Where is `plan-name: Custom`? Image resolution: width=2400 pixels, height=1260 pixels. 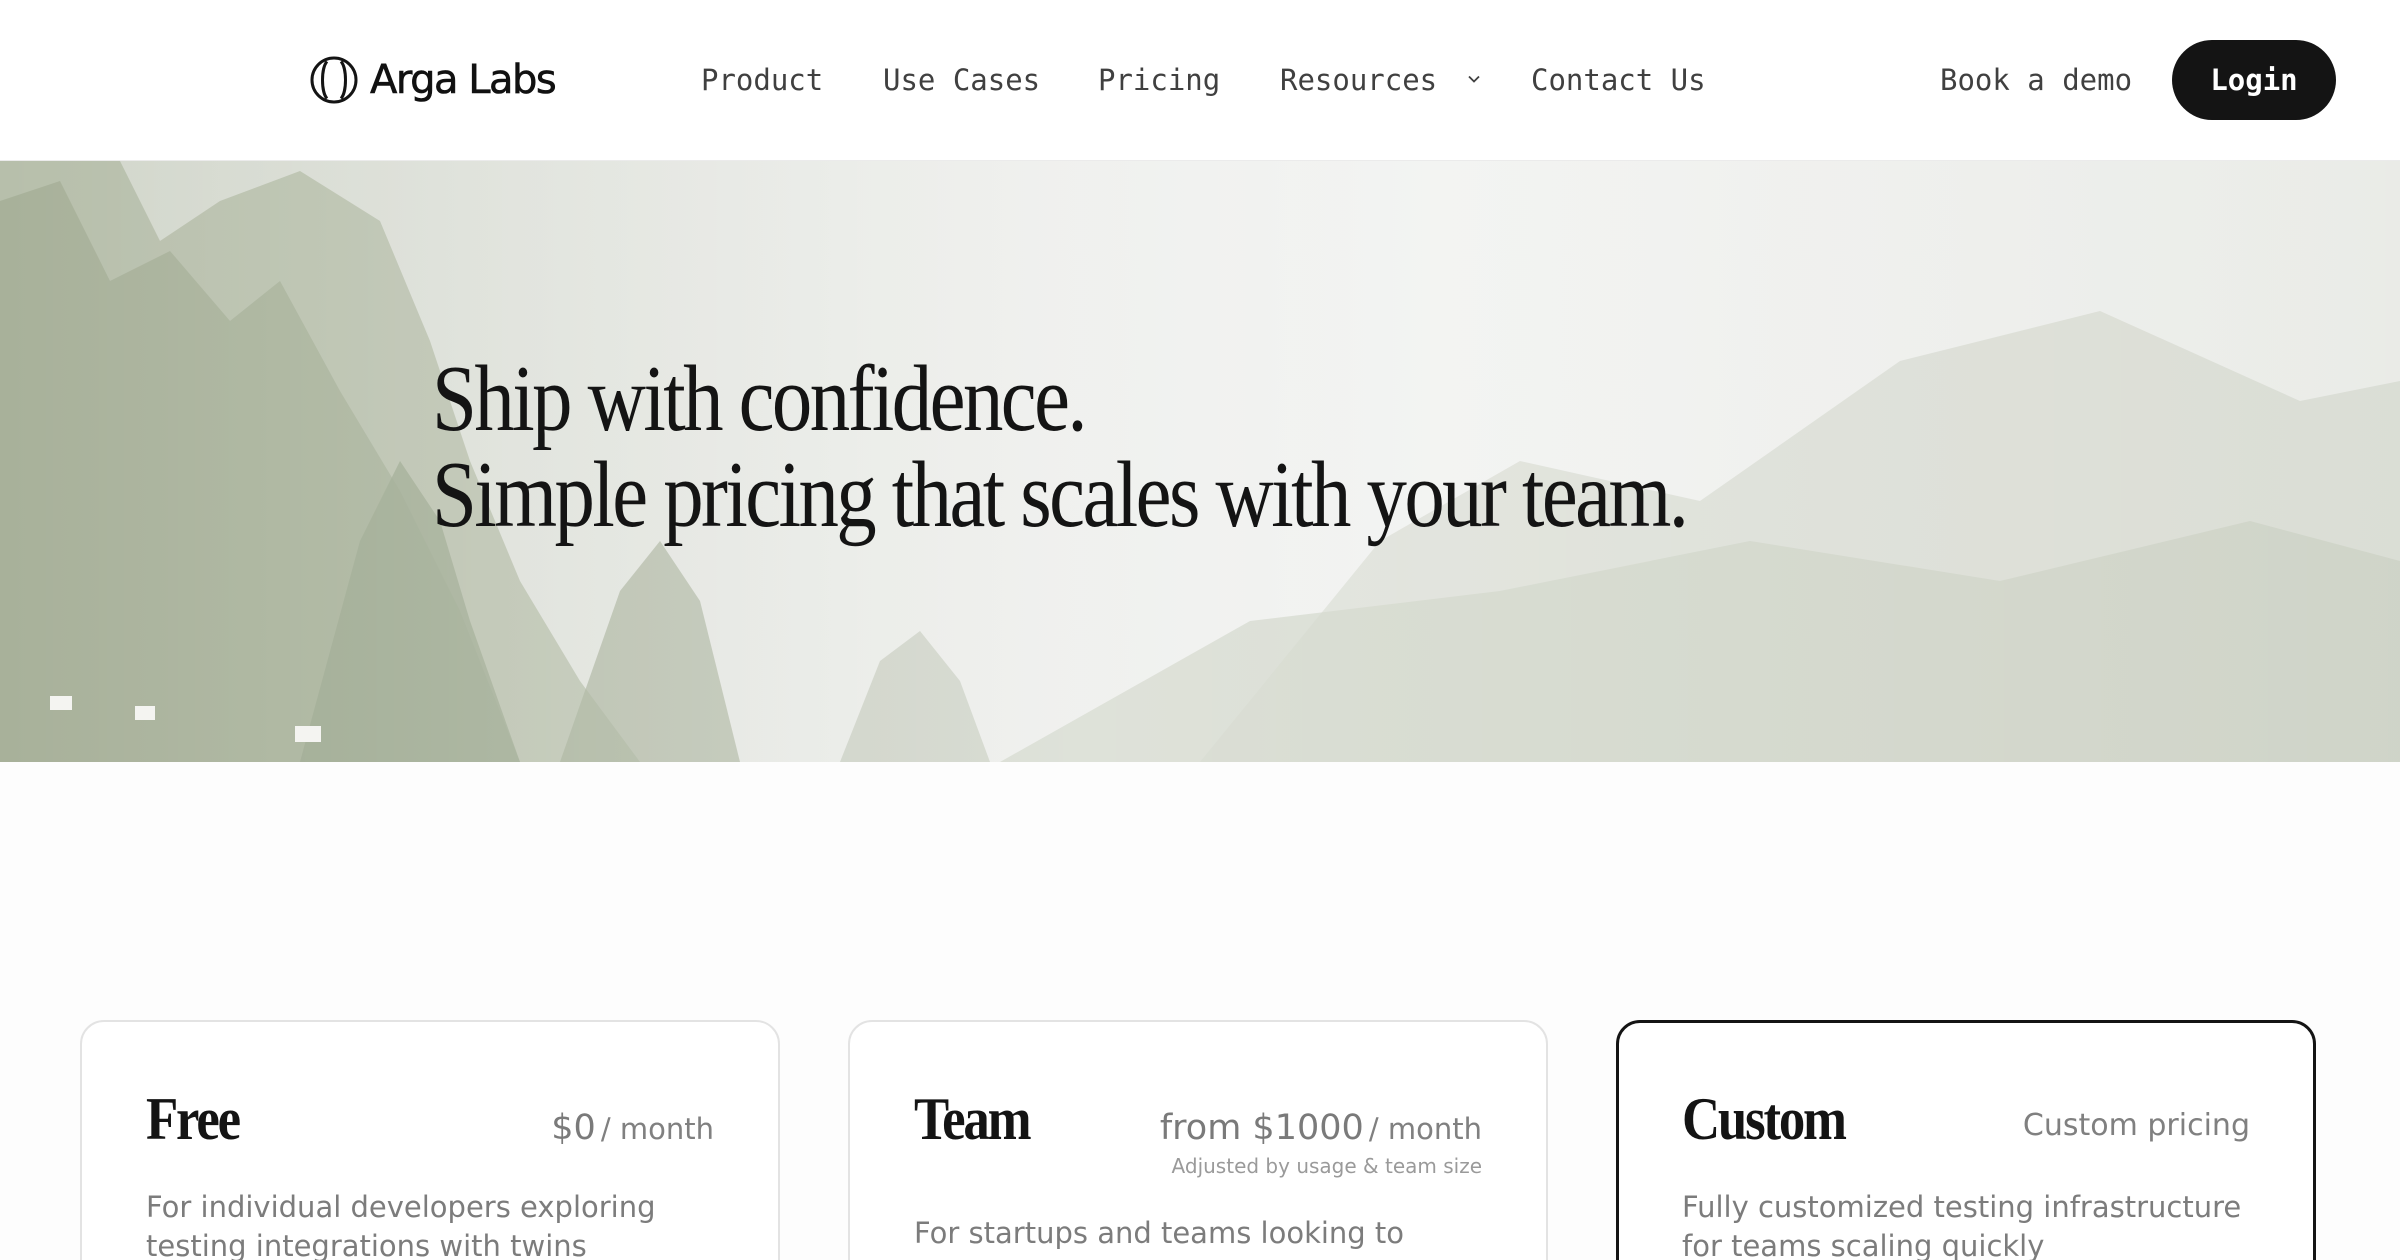 plan-name: Custom is located at coordinates (1764, 1119).